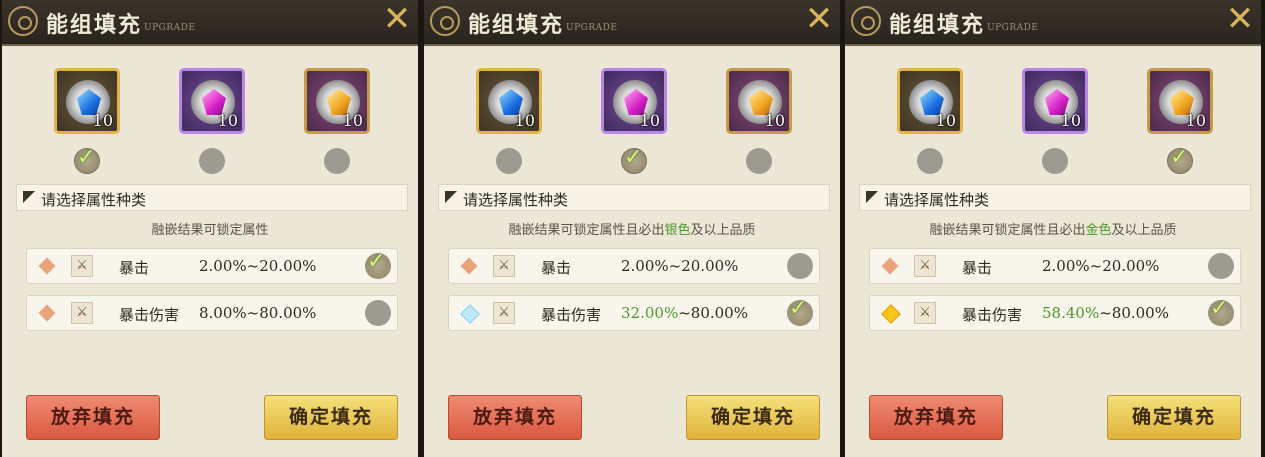 The height and width of the screenshot is (457, 1265). I want to click on attribute-row-crit-damage: ⚔ 暴击伤害 32.00%~80.00% ✓, so click(634, 313).